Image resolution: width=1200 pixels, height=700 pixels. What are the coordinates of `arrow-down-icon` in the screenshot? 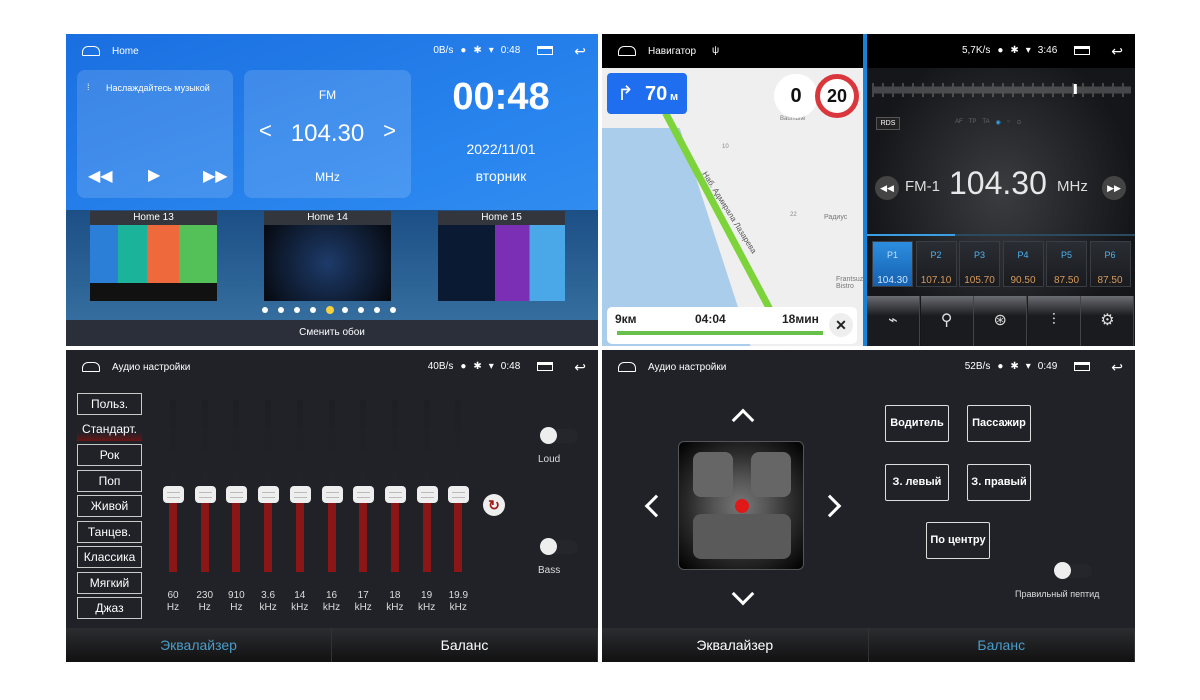 It's located at (743, 594).